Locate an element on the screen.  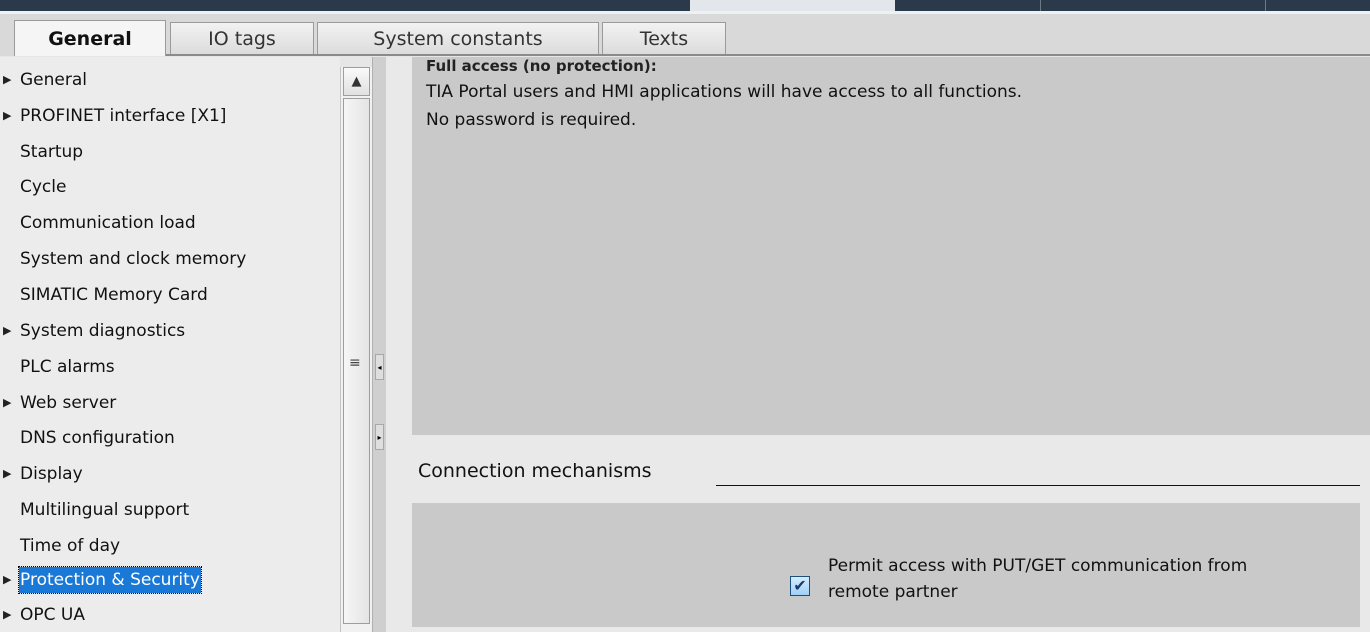
scrollbar-thumb: ≡ is located at coordinates (356, 361).